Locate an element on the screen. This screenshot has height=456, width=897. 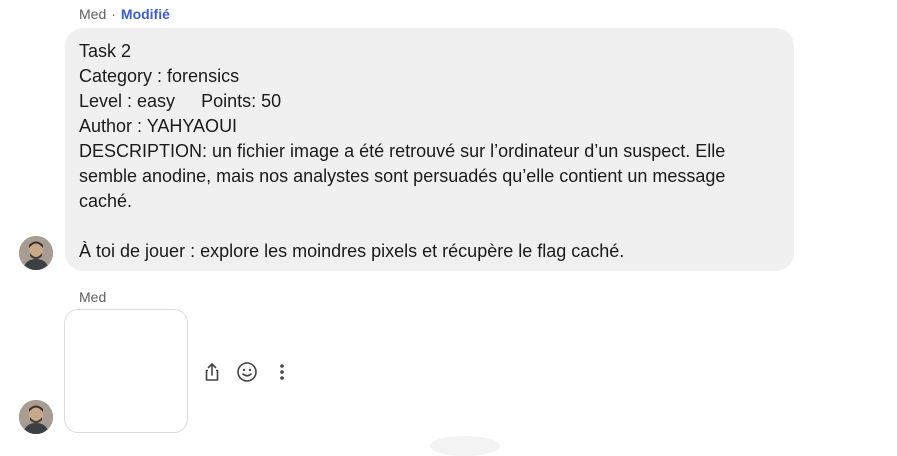
task-line: Task 2 is located at coordinates (105, 51).